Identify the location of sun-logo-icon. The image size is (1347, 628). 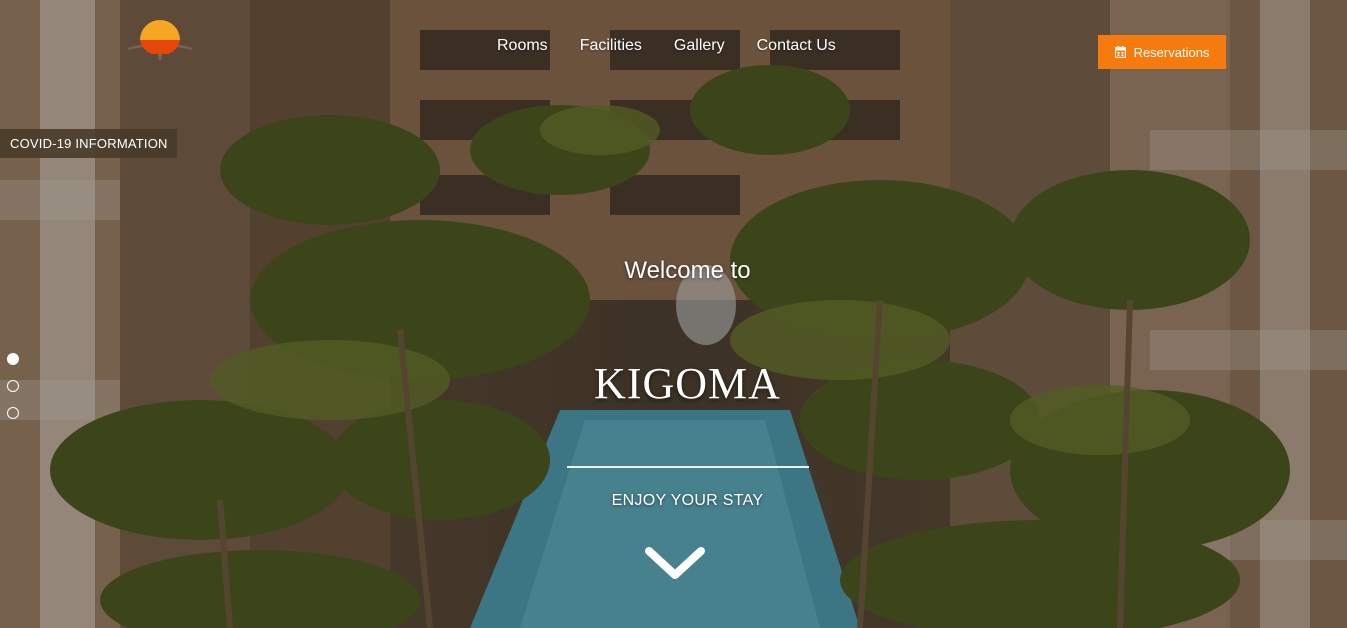
(160, 35).